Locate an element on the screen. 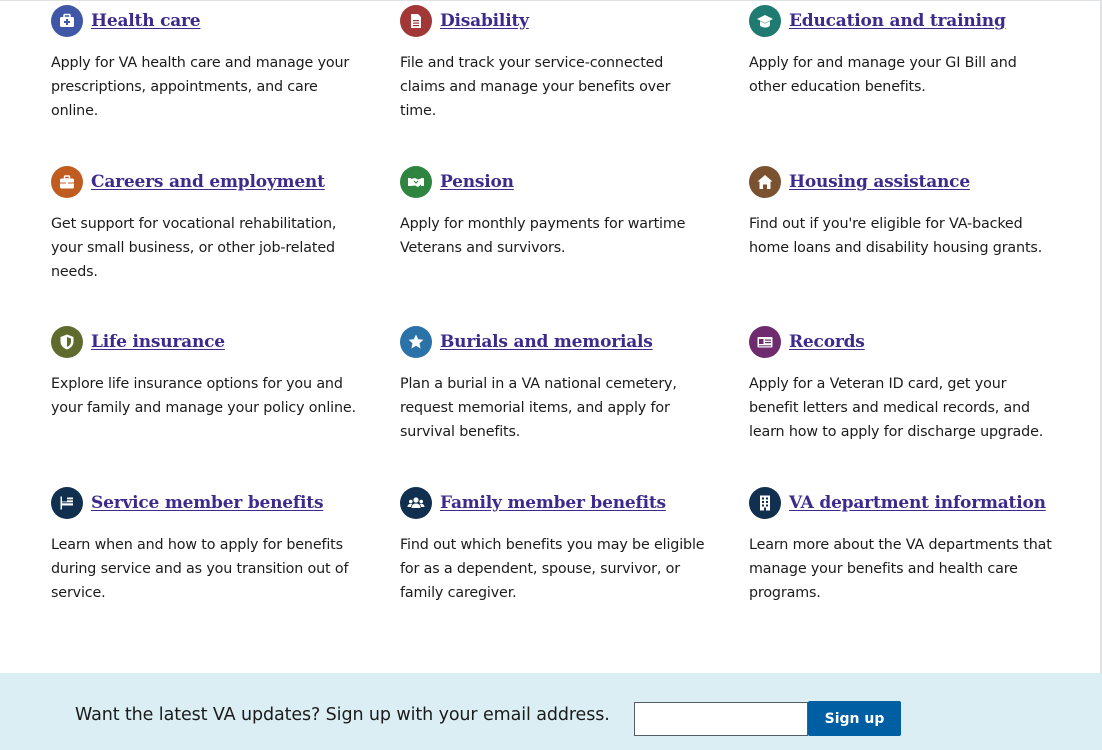 The image size is (1102, 750). people-icon is located at coordinates (416, 503).